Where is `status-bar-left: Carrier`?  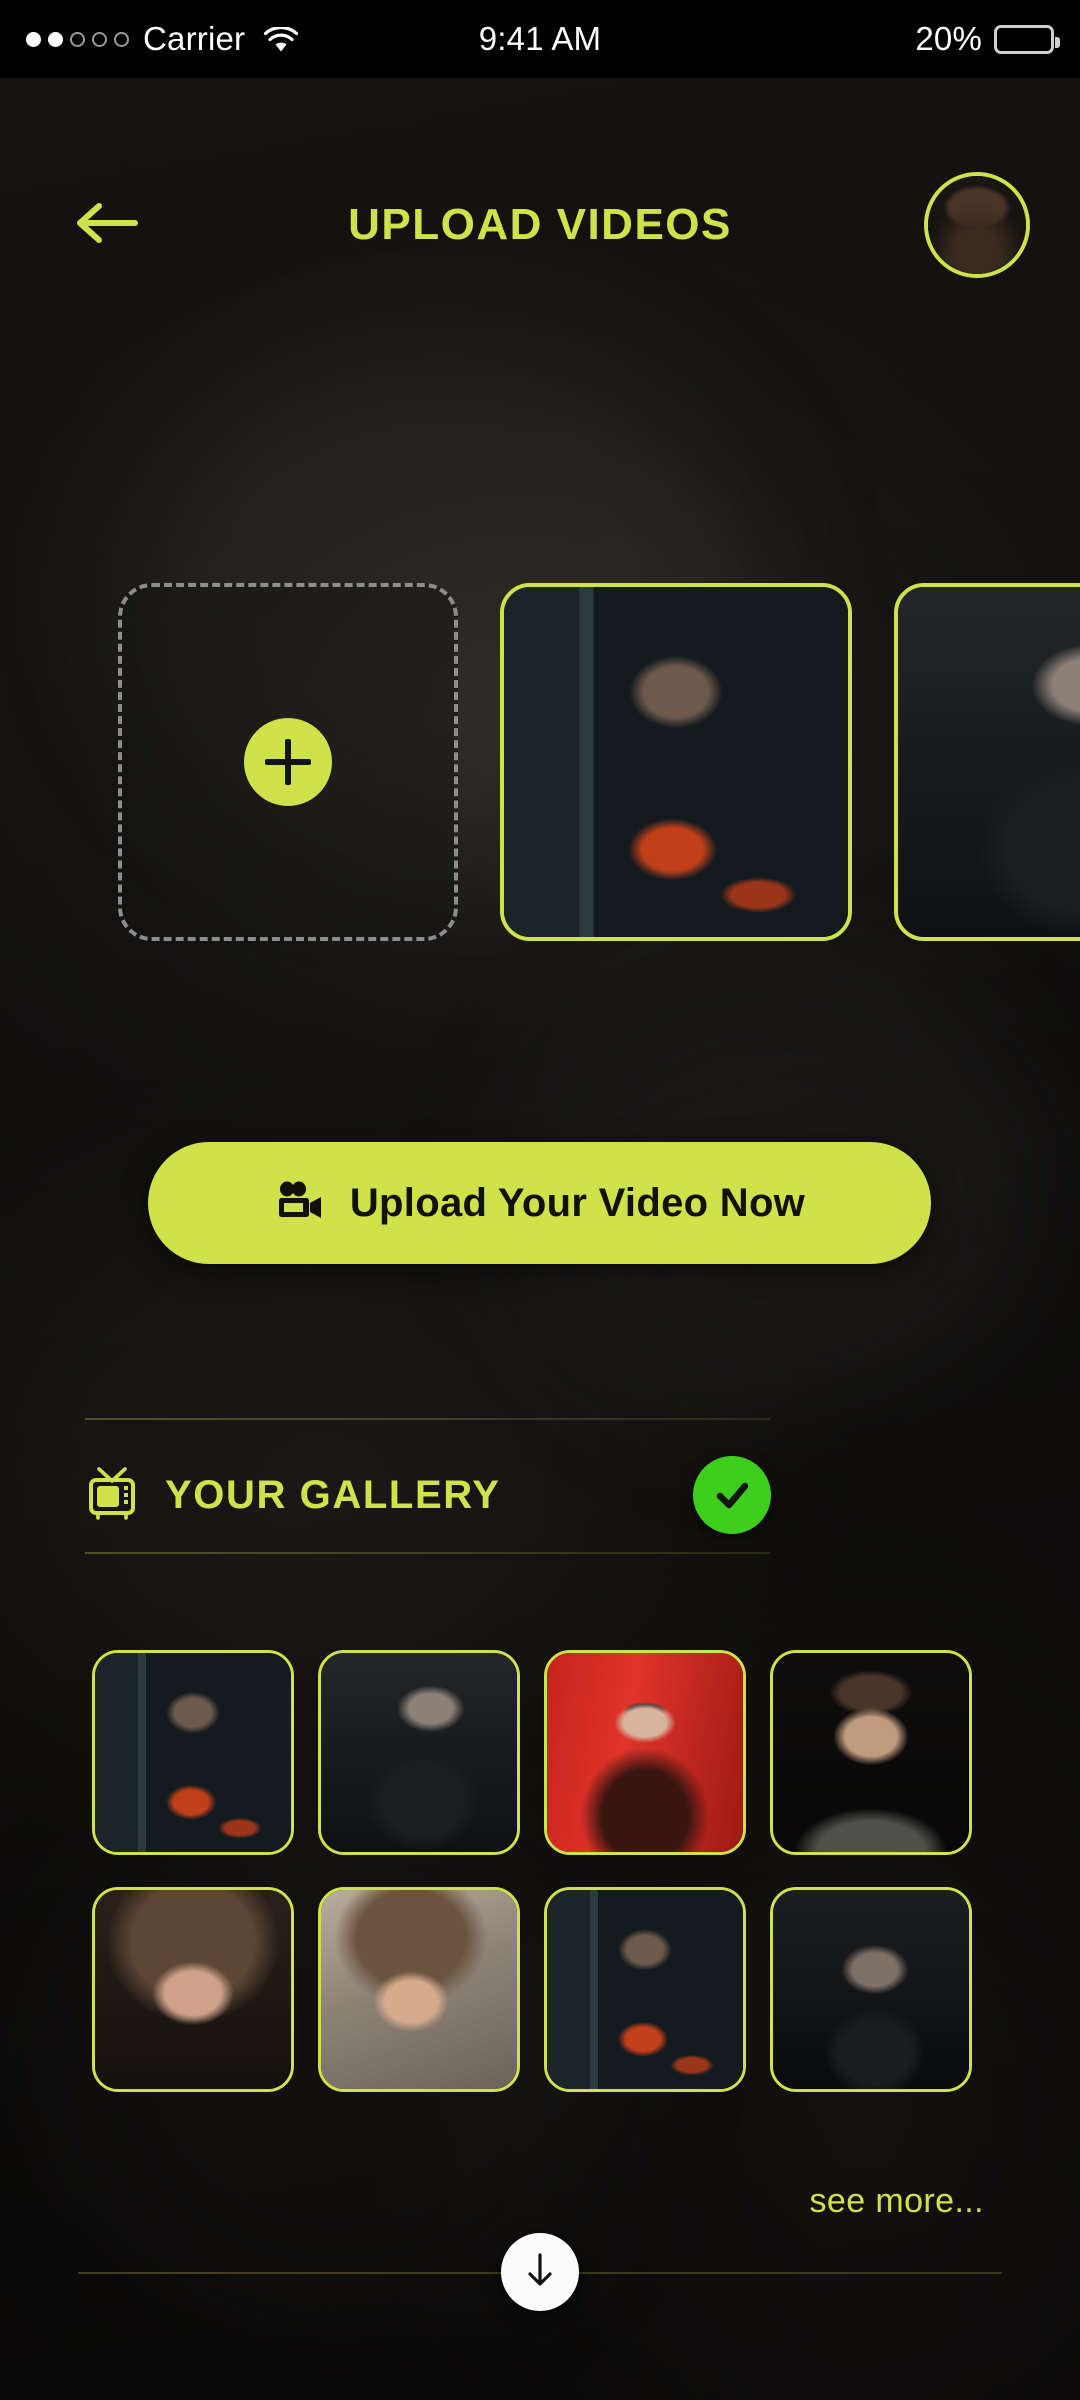
status-bar-left: Carrier is located at coordinates (162, 39).